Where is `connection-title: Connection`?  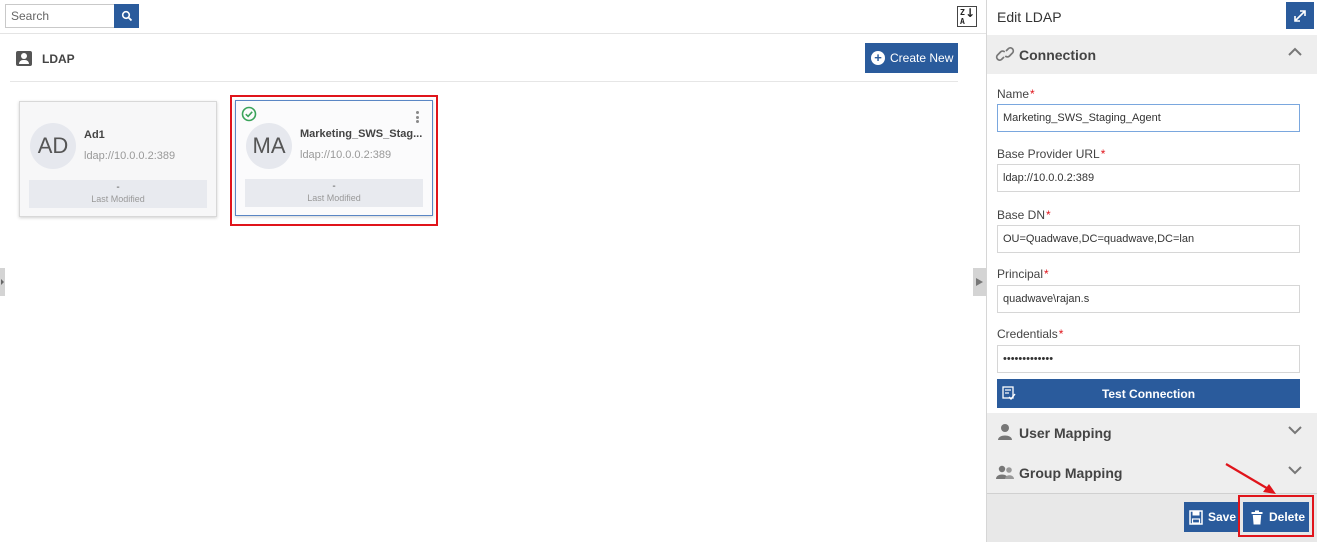
connection-title: Connection is located at coordinates (1057, 55).